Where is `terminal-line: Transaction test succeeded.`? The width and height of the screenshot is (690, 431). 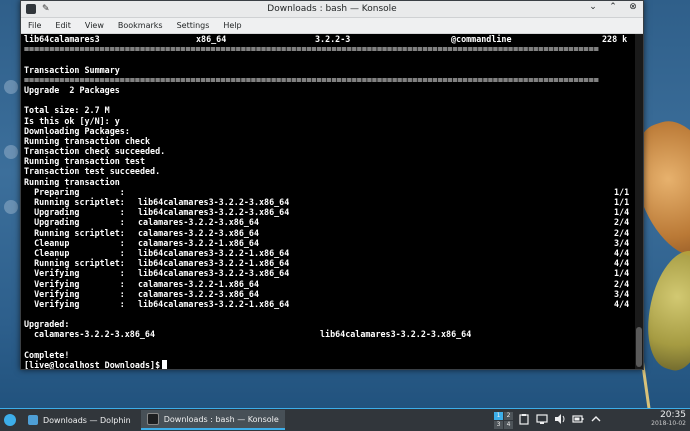 terminal-line: Transaction test succeeded. is located at coordinates (92, 171).